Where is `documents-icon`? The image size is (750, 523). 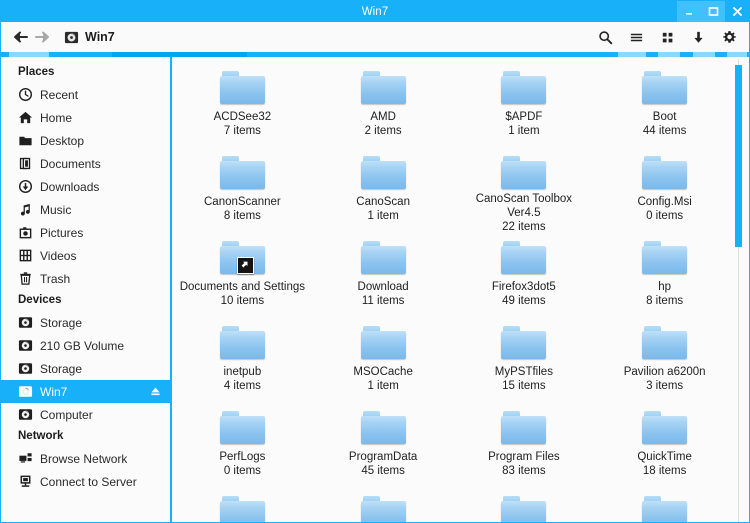 documents-icon is located at coordinates (25, 163).